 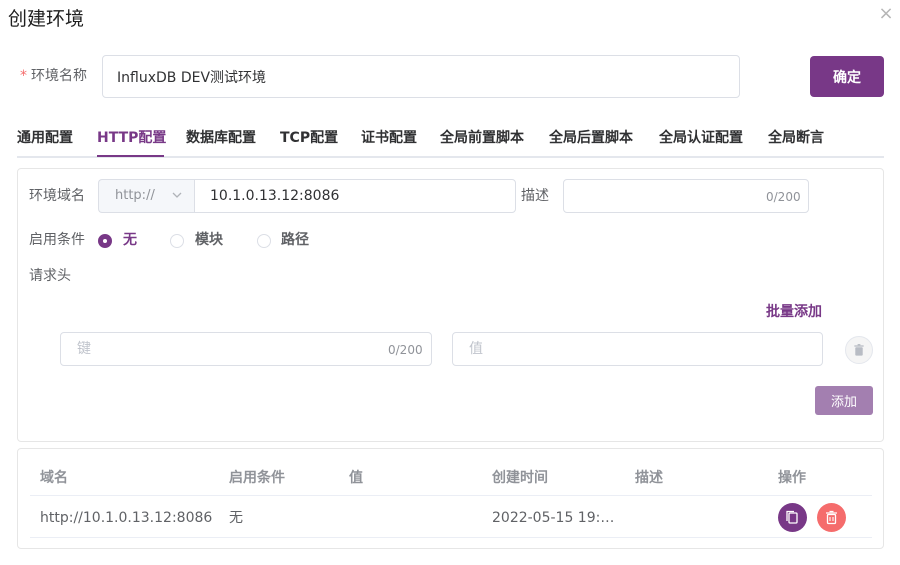 What do you see at coordinates (246, 349) in the screenshot?
I see `header-key-input` at bounding box center [246, 349].